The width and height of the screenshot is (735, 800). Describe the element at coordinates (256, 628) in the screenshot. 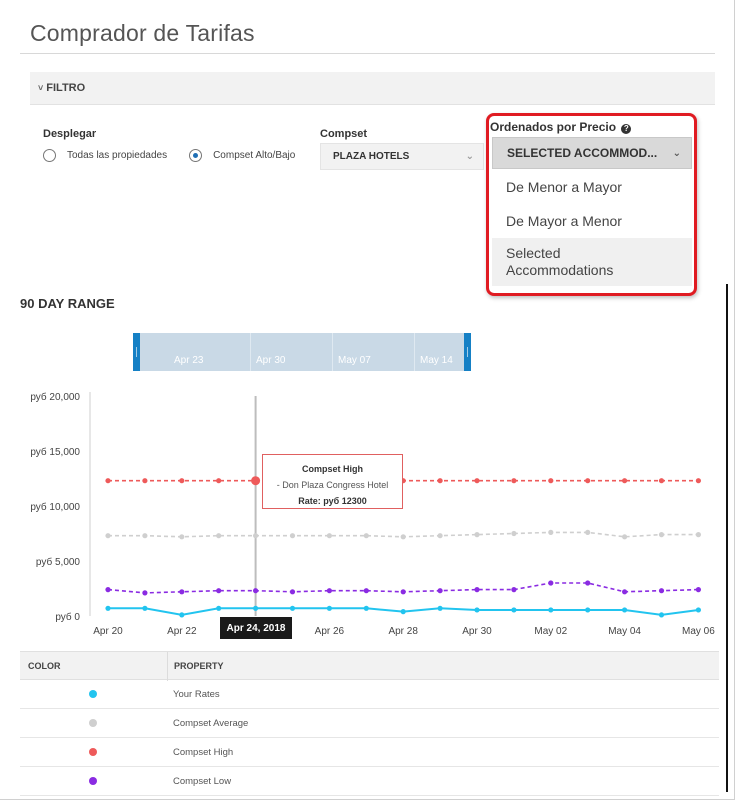

I see `crosshair-date-label: Apr 24, 2018` at that location.